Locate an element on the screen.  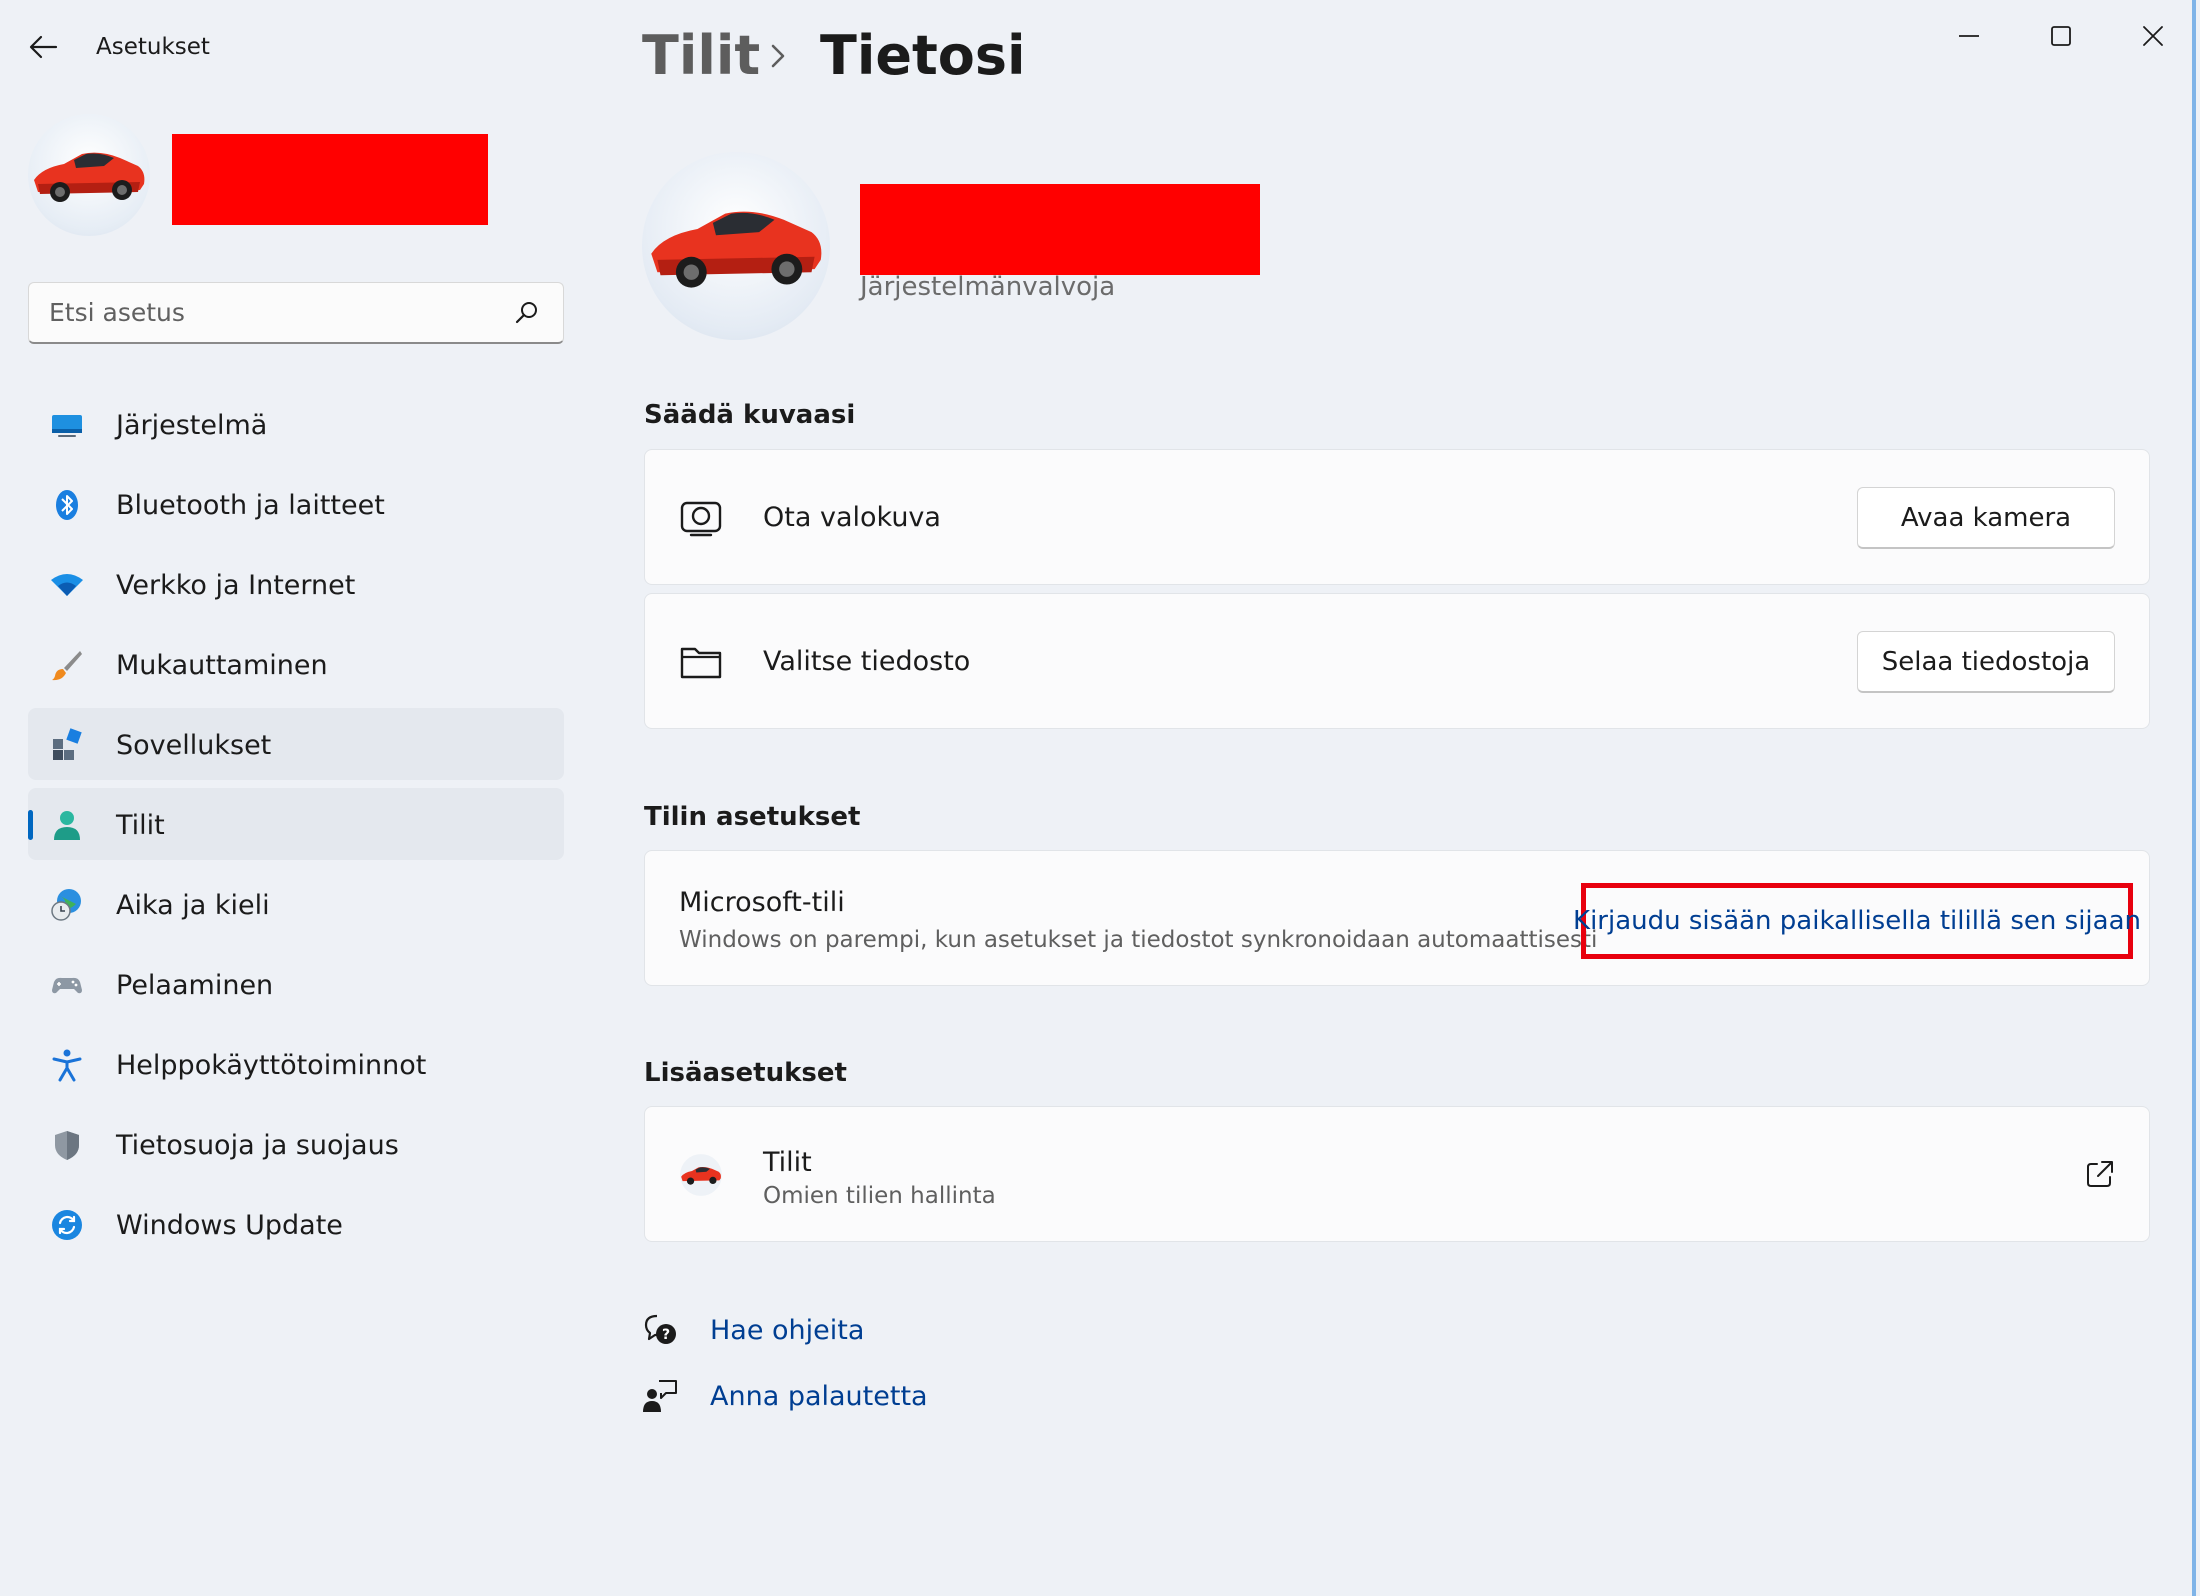
maximize-button is located at coordinates (2061, 36).